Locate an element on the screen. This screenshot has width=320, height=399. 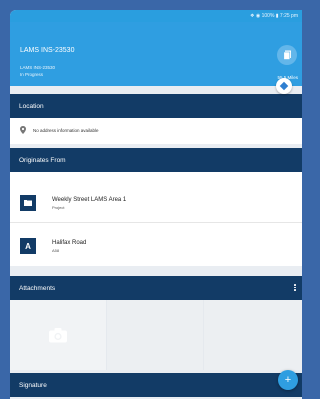
inspection-reference: LAMS INS-23530 is located at coordinates (38, 67).